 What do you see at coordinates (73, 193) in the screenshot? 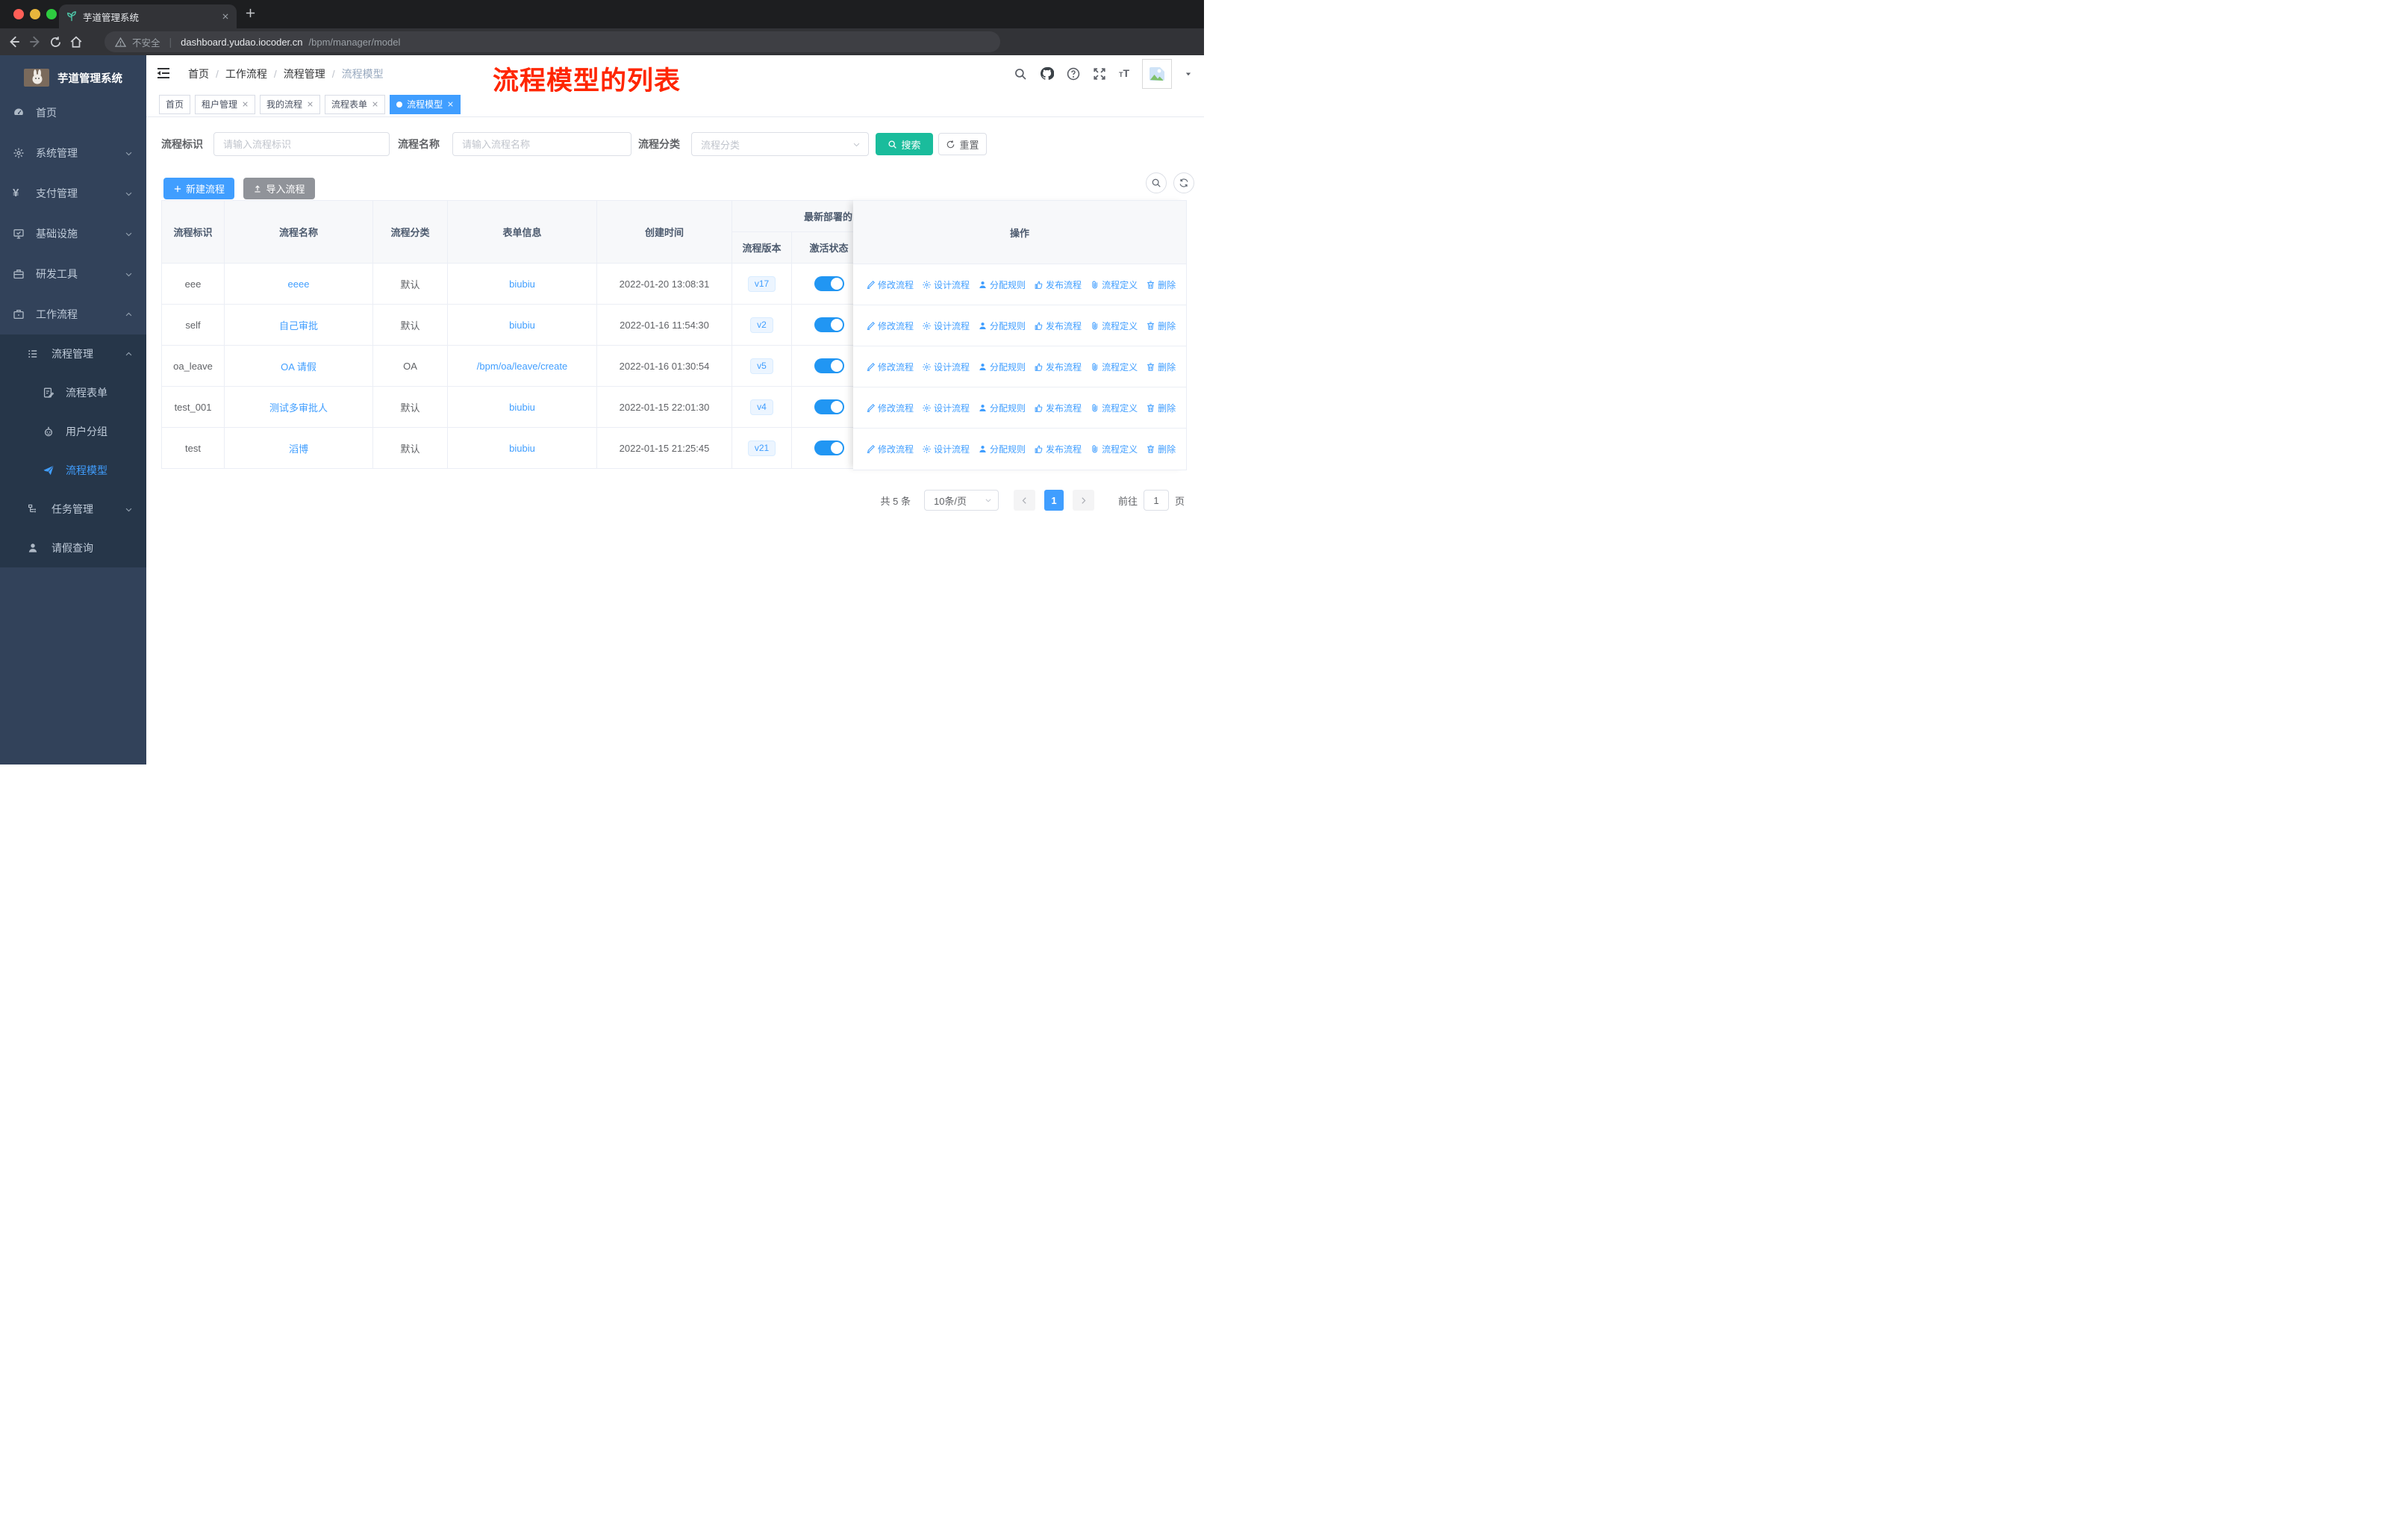
I see `sidebar-item-payment: ¥ 支付管理` at bounding box center [73, 193].